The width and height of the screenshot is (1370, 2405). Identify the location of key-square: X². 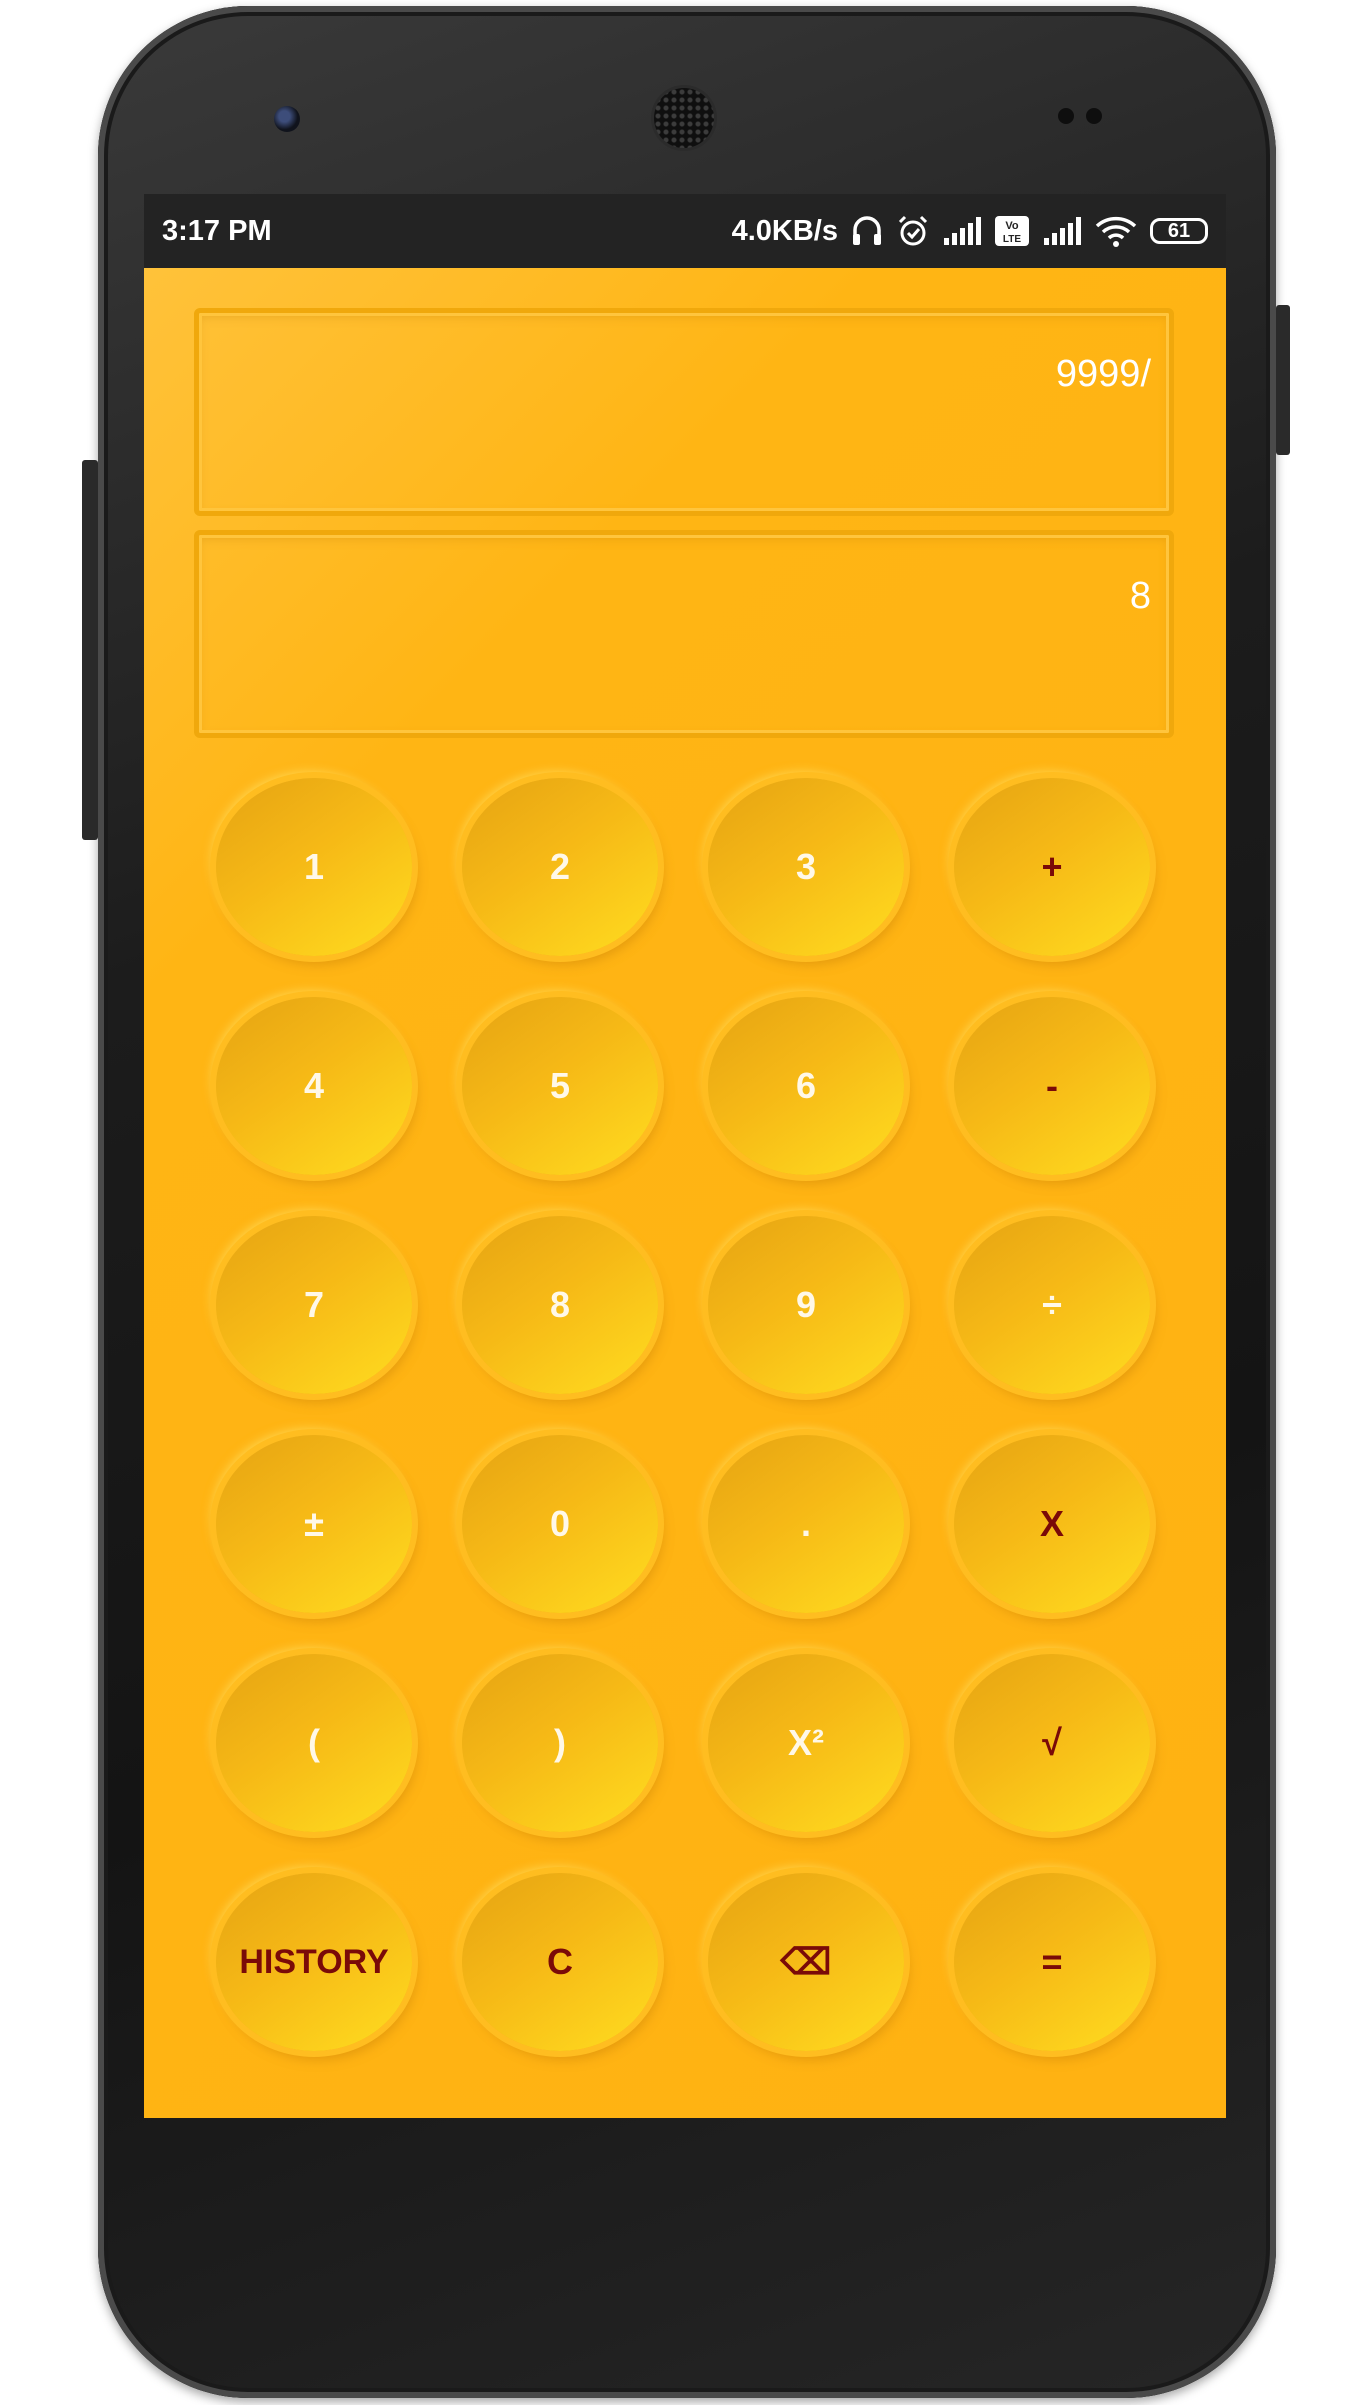
(806, 1743).